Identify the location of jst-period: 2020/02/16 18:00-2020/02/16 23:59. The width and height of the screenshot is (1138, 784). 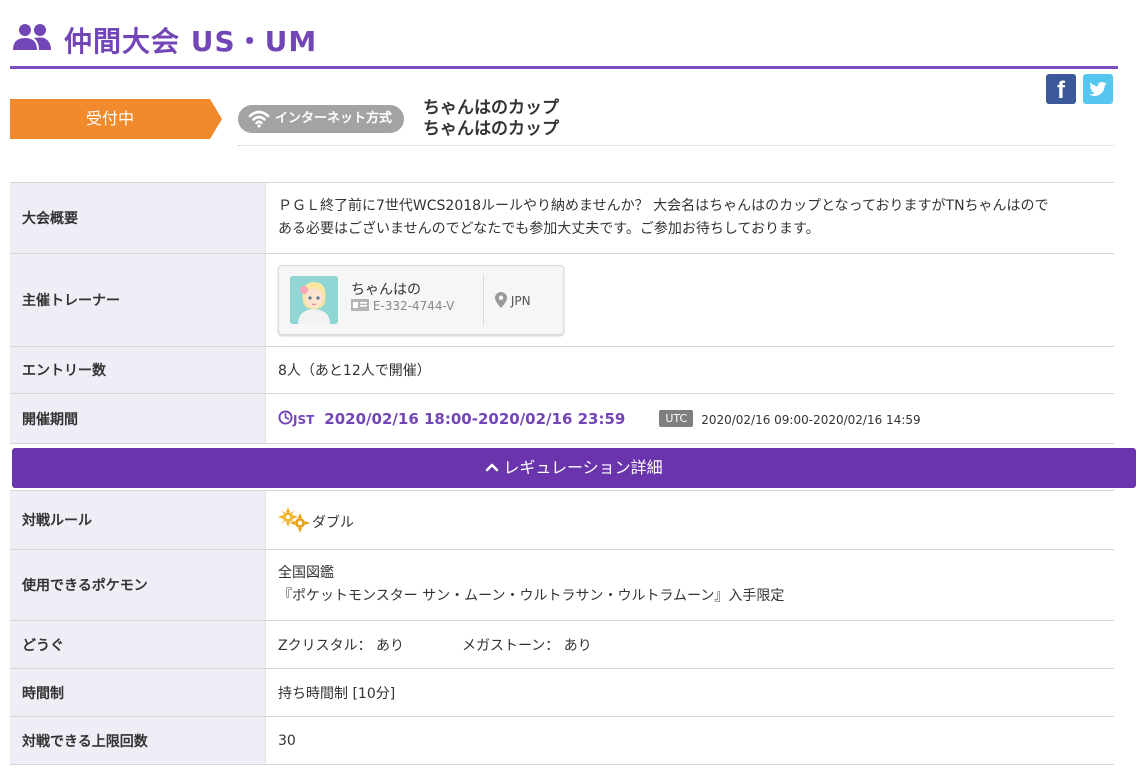
(475, 418).